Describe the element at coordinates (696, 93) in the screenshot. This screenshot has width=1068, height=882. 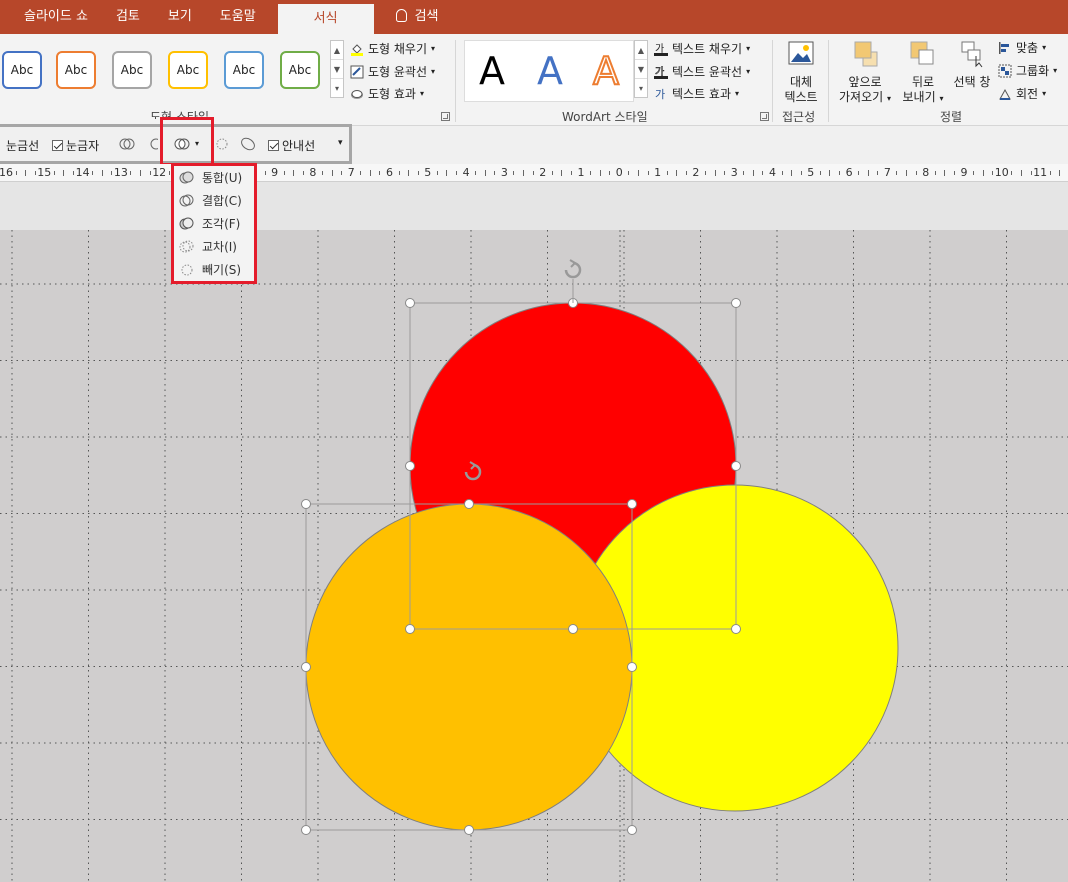
I see `text-effects-button: 가 텍스트 효과 ▾` at that location.